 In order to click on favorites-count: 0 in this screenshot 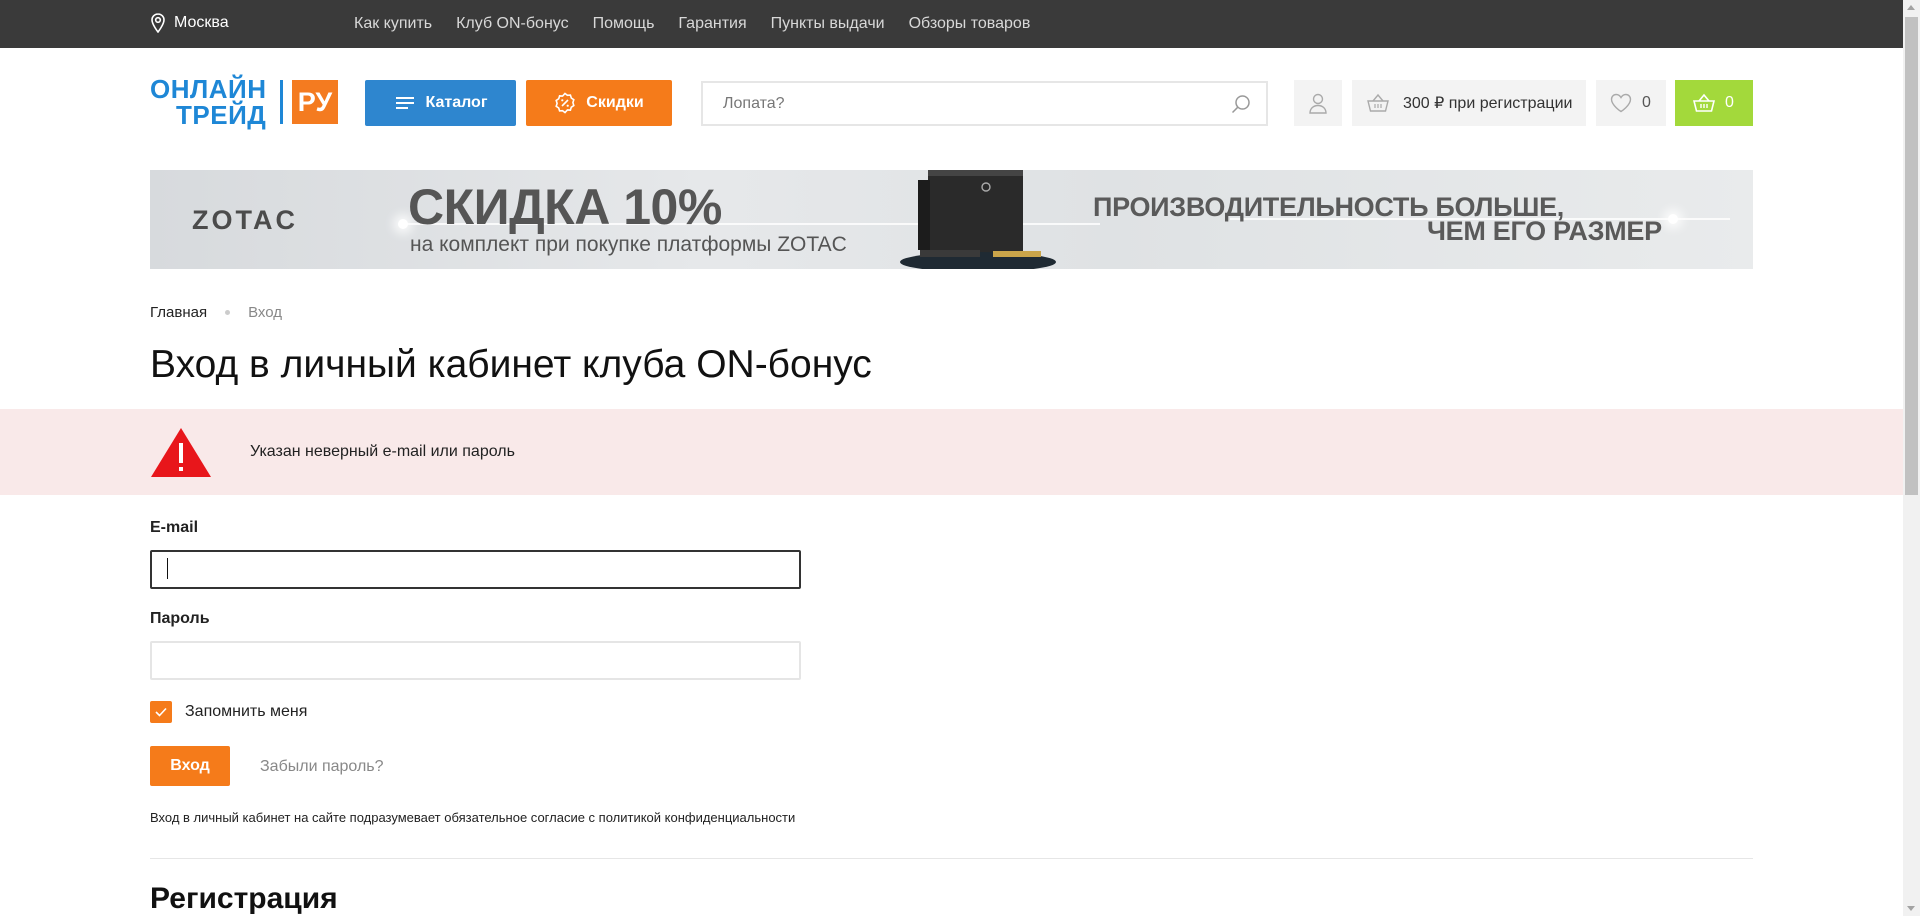, I will do `click(1646, 102)`.